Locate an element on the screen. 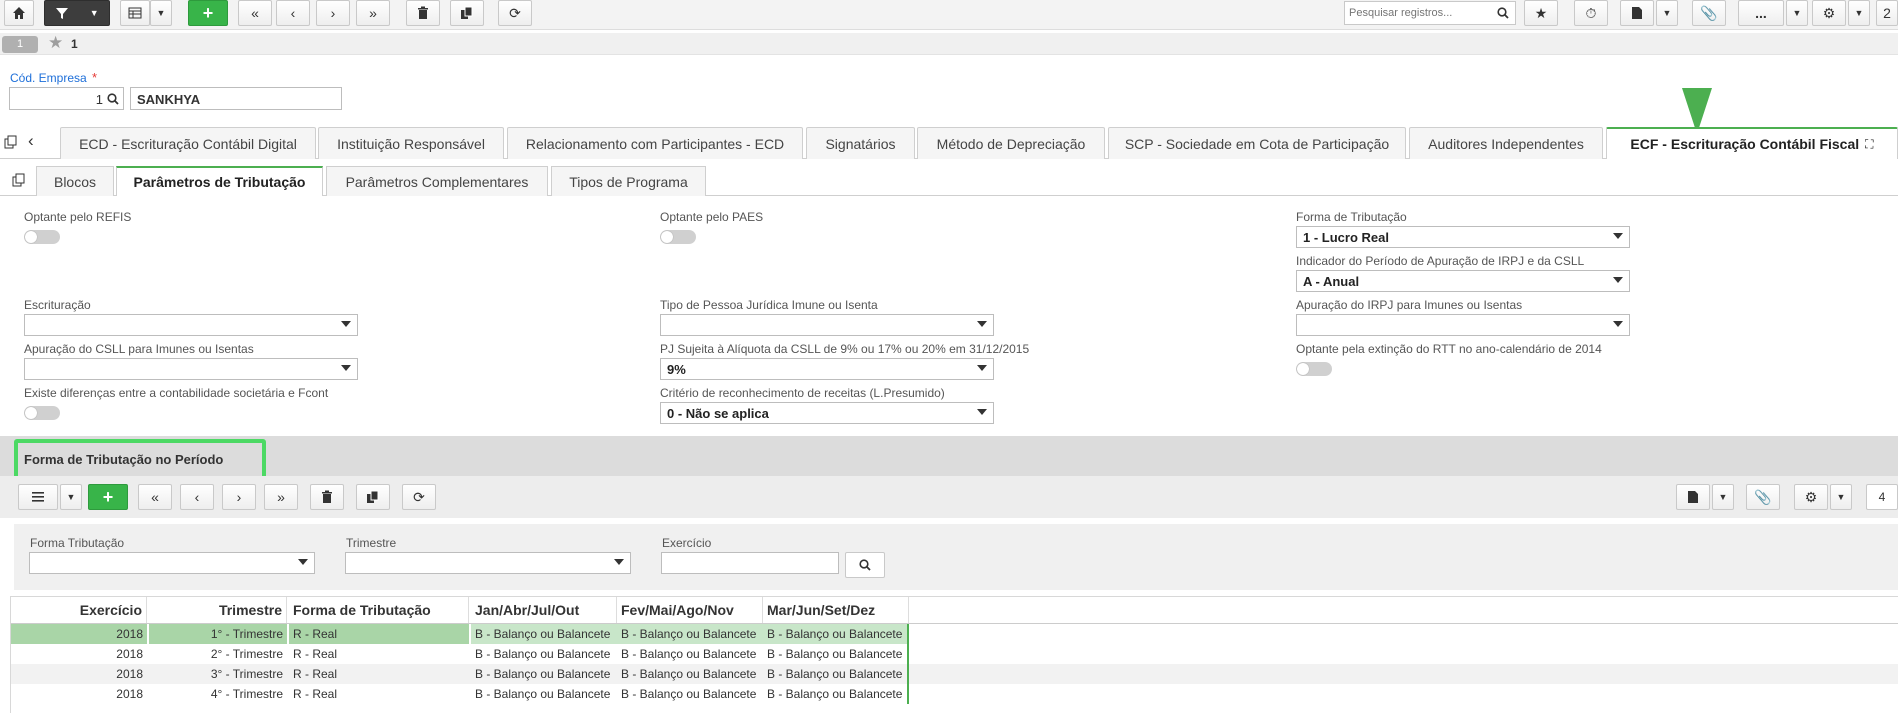 Image resolution: width=1898 pixels, height=713 pixels. report-button is located at coordinates (1637, 13).